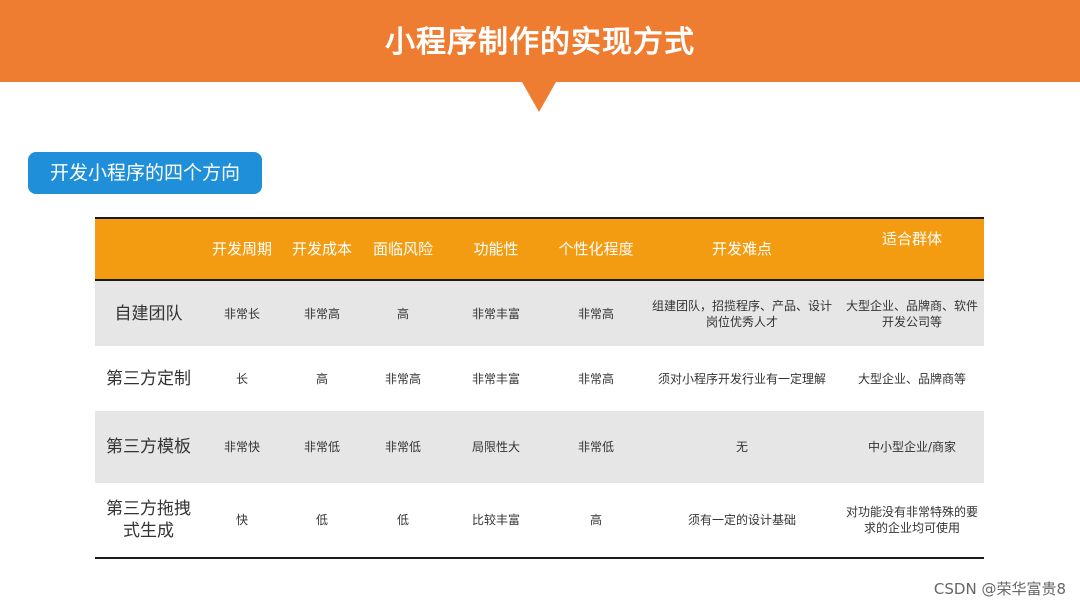  I want to click on column-header: 适合群体, so click(911, 239).